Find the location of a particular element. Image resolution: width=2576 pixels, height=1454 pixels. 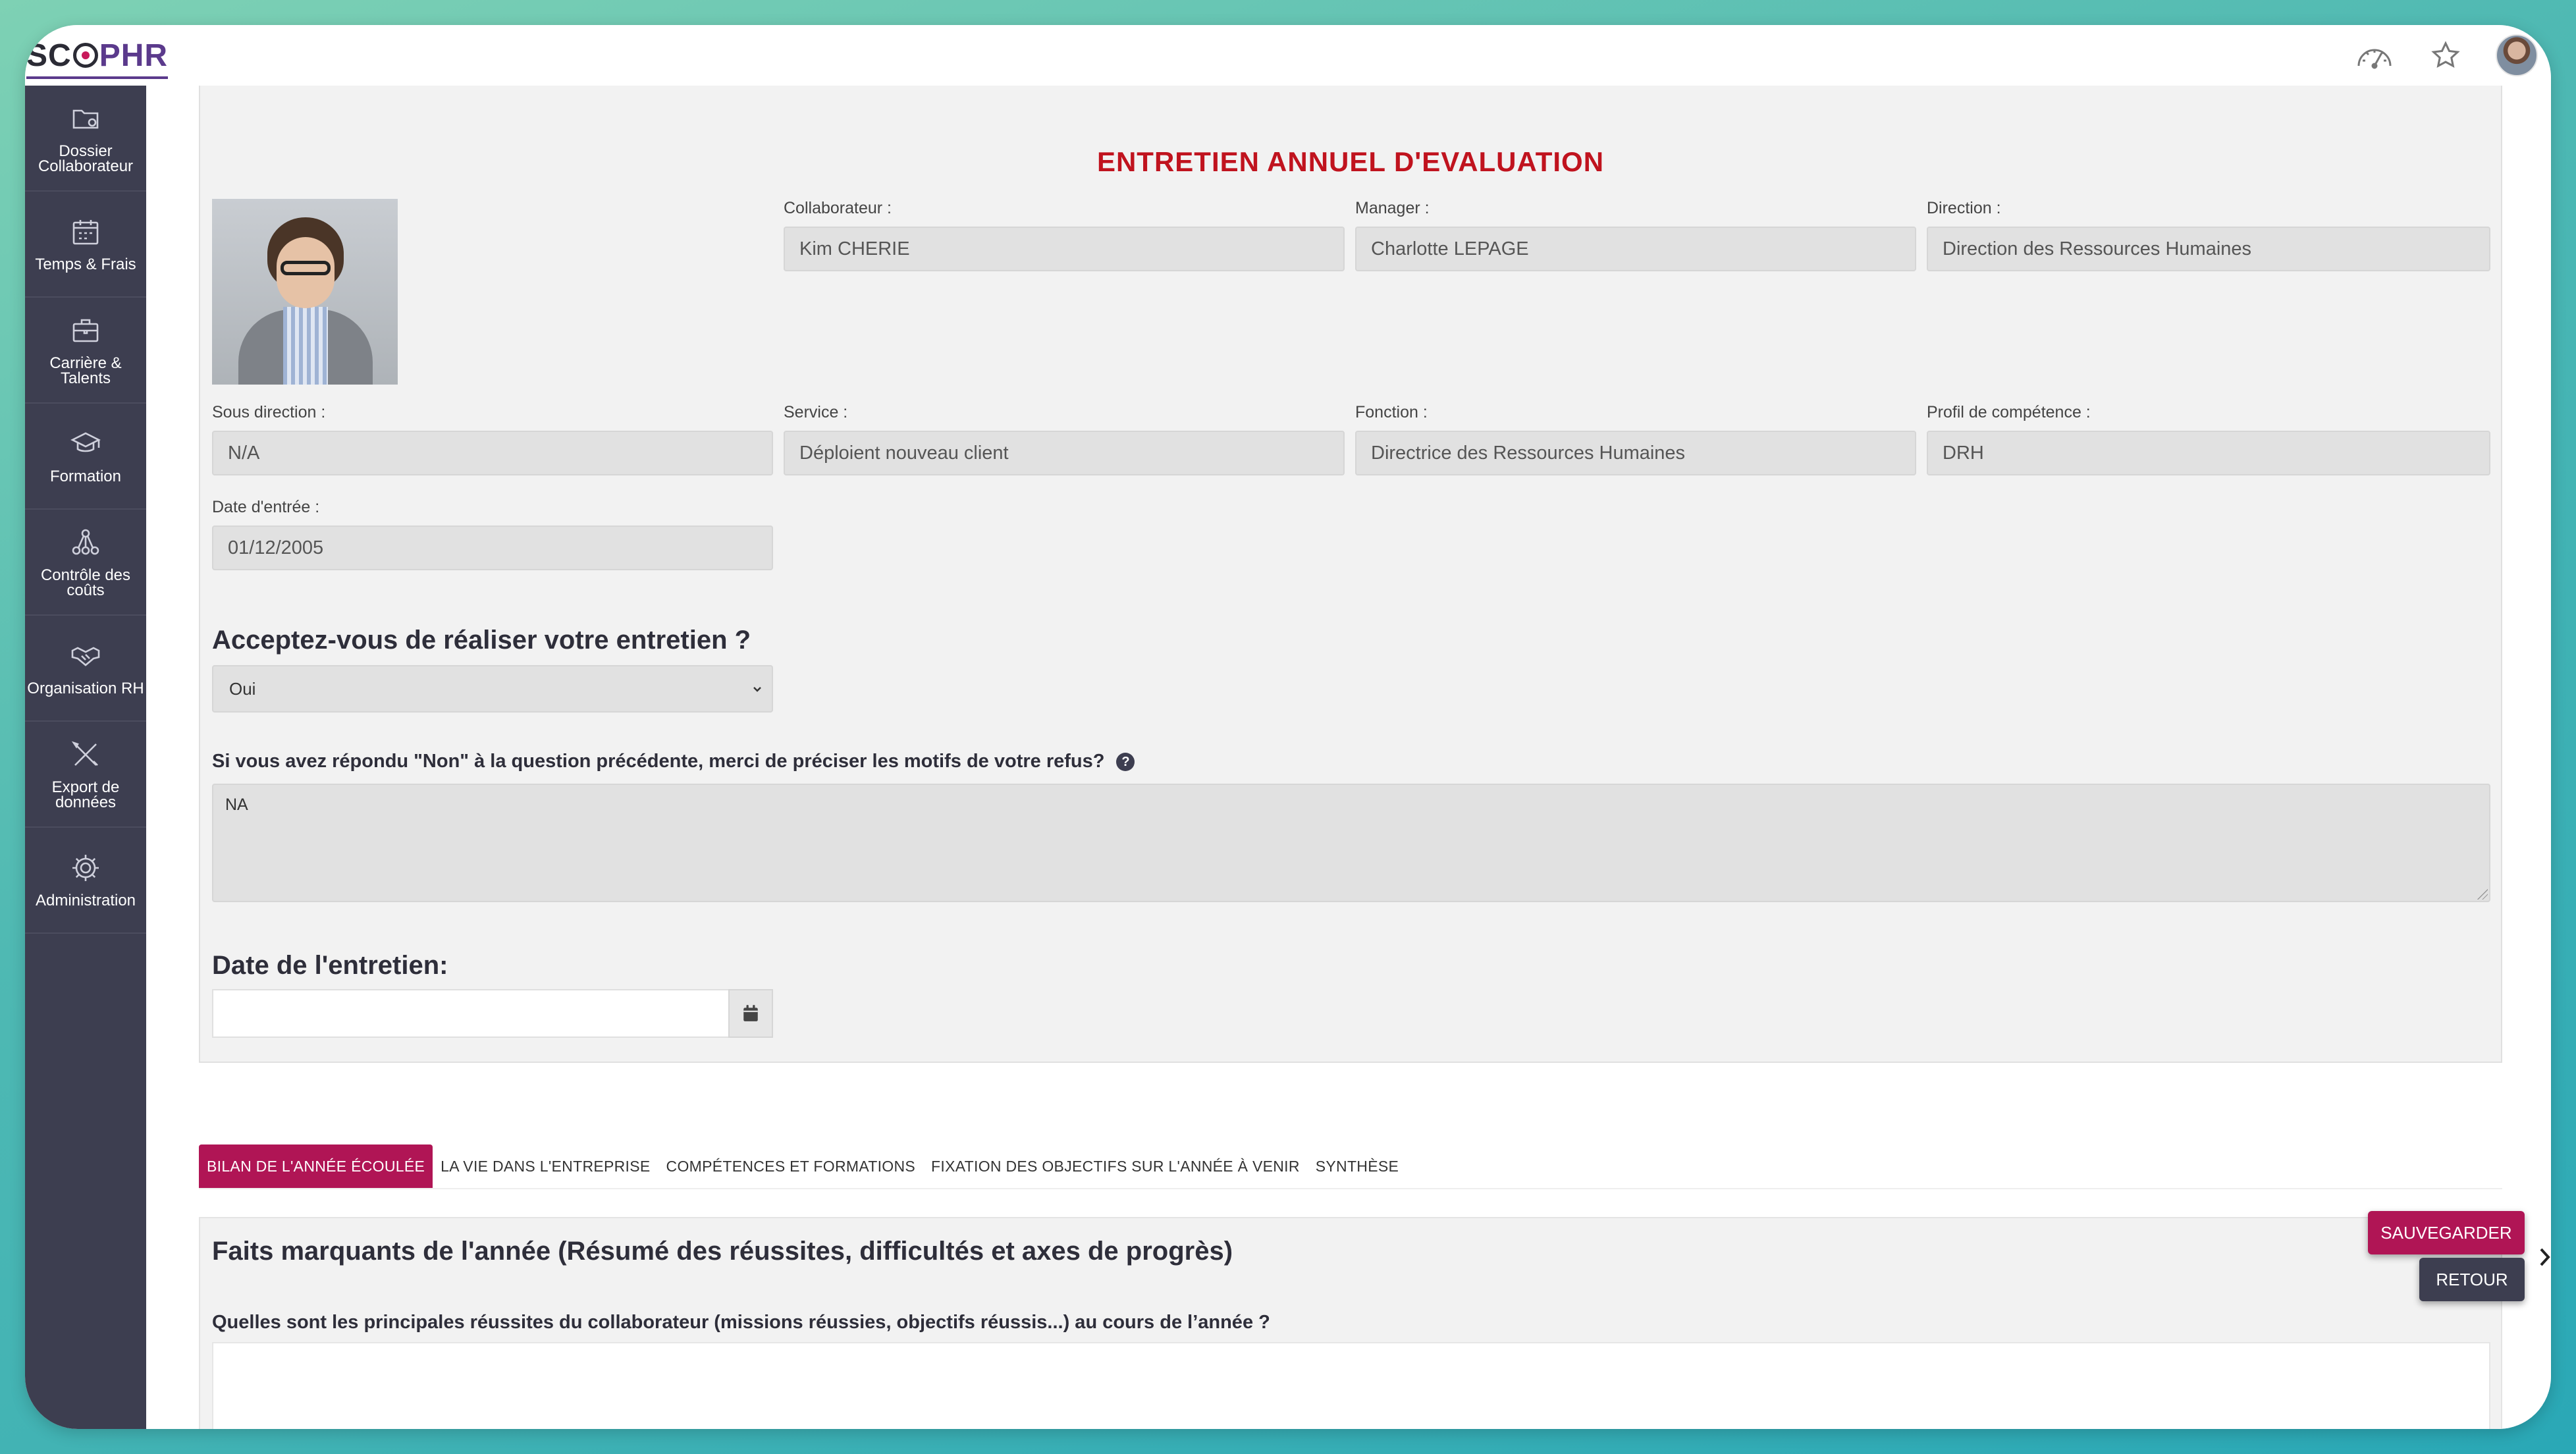

tab-competences: COMPÉTENCES ET FORMATIONS is located at coordinates (791, 1166).